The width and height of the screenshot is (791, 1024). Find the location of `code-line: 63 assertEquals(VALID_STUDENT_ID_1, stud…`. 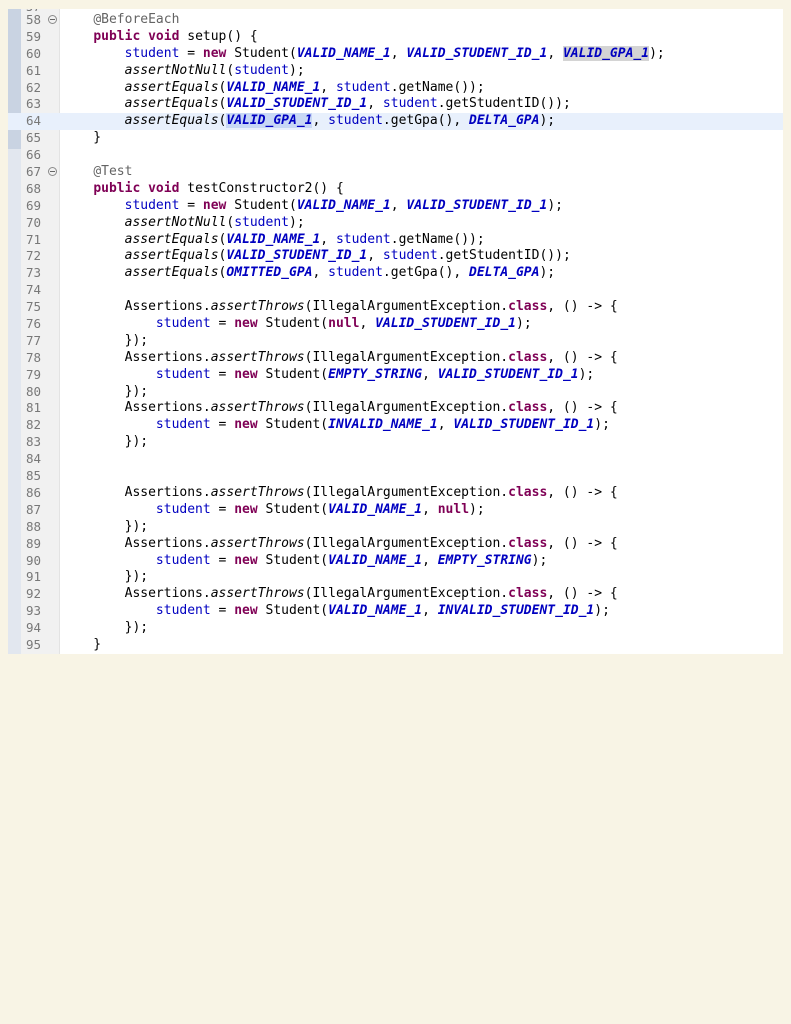

code-line: 63 assertEquals(VALID_STUDENT_ID_1, stud… is located at coordinates (395, 104).